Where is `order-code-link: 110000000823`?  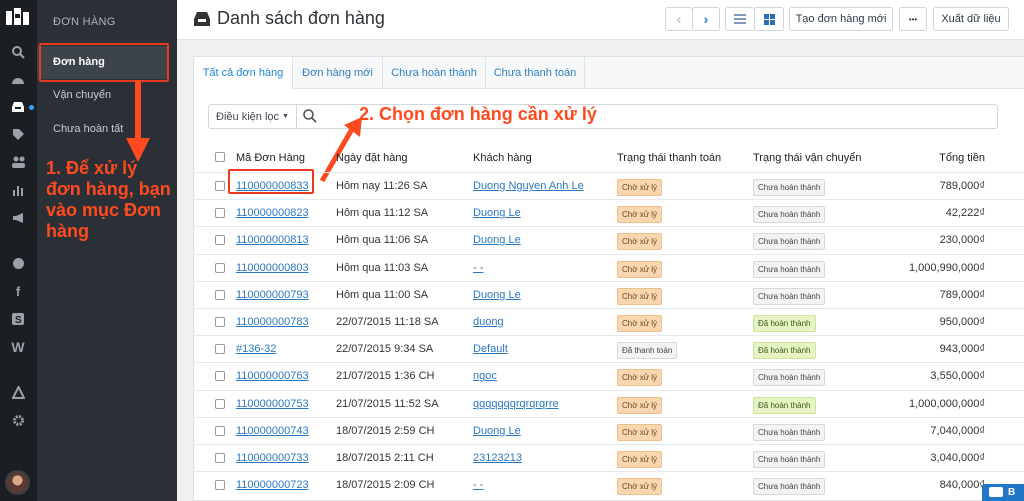
order-code-link: 110000000823 is located at coordinates (272, 213).